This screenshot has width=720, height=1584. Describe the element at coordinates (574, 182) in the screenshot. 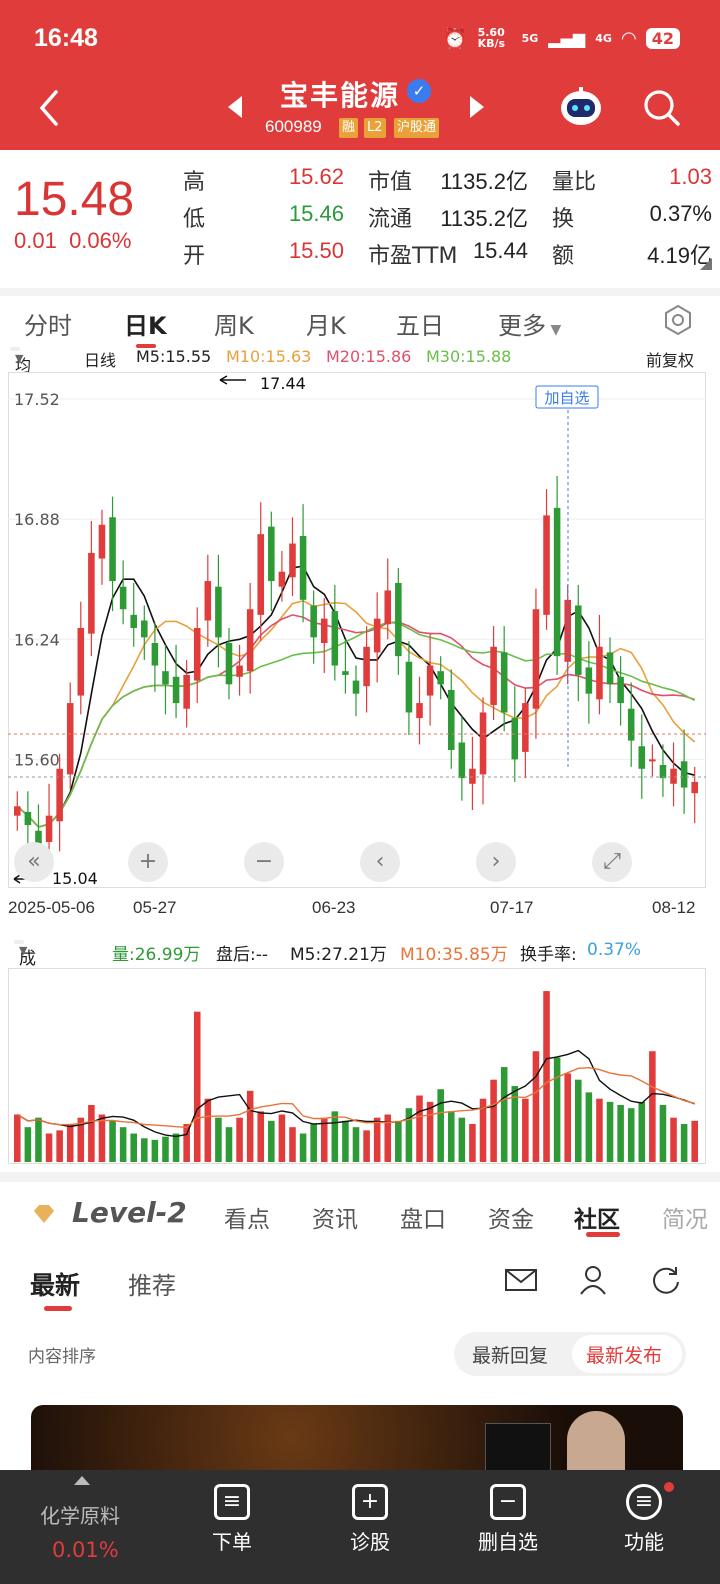

I see `label-volratio: 量比` at that location.